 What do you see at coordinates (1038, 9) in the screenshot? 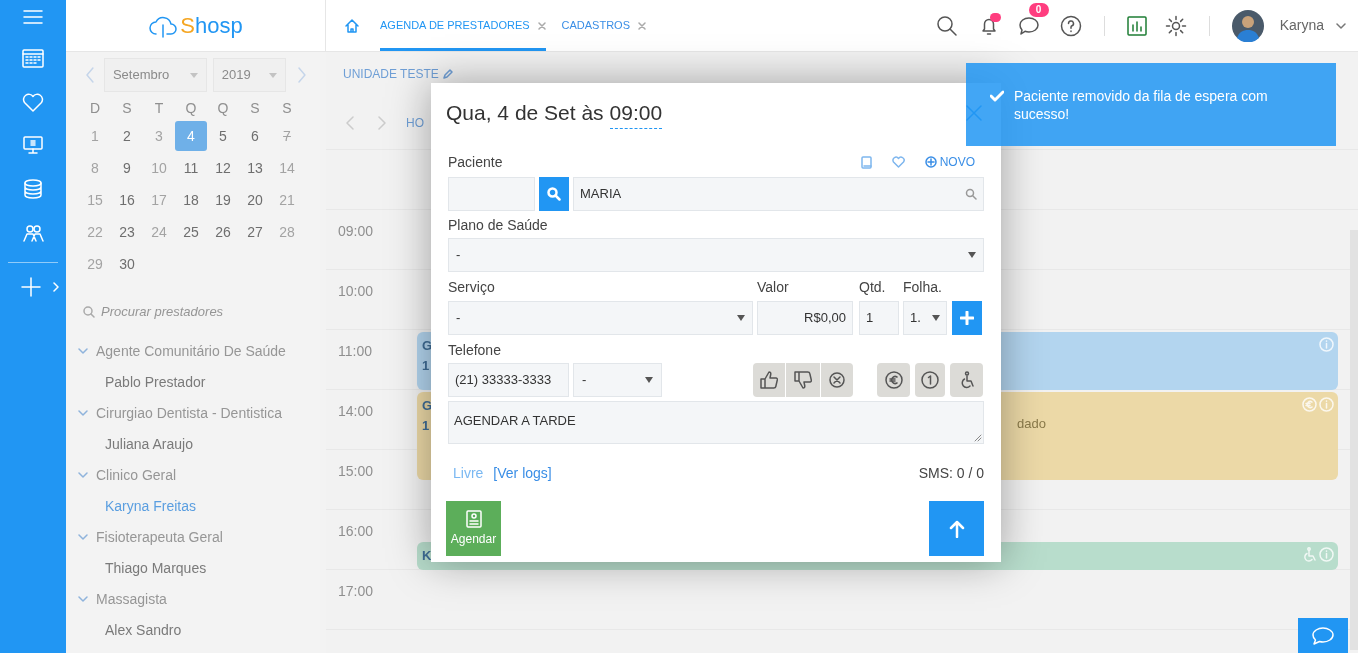
I see `message-count-badge: 0` at bounding box center [1038, 9].